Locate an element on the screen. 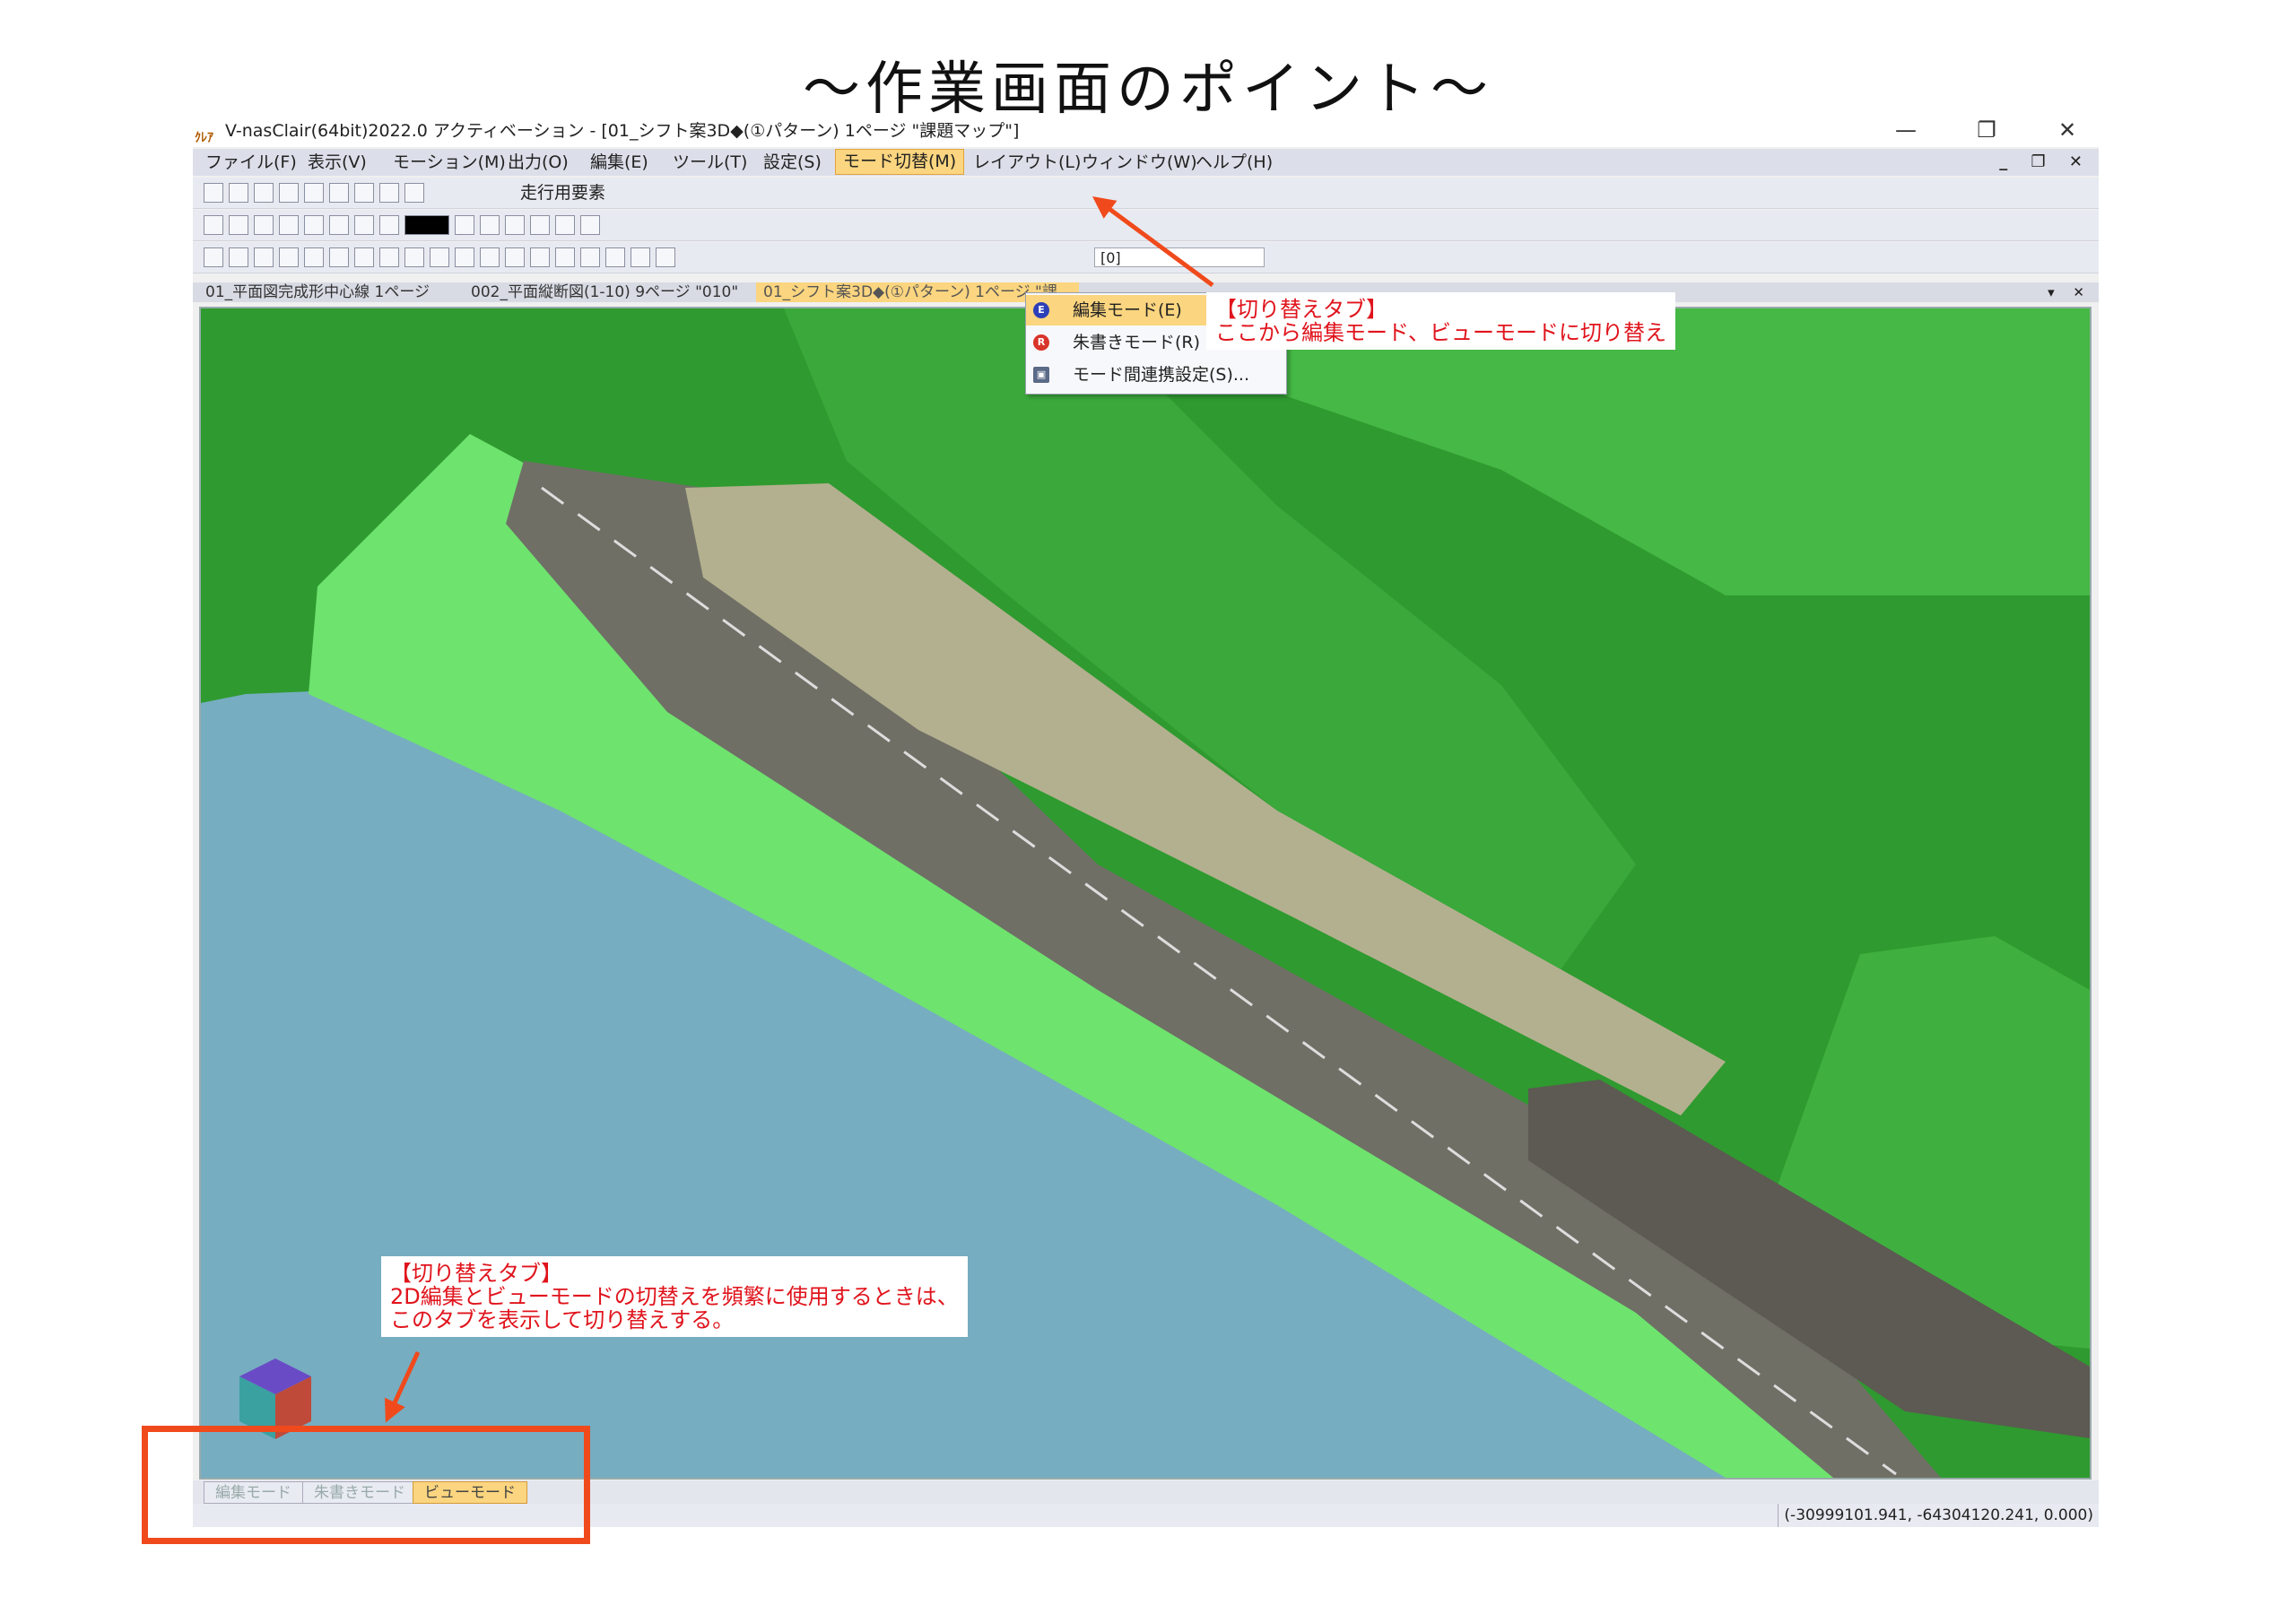 The image size is (2296, 1623). marker-icon is located at coordinates (389, 193).